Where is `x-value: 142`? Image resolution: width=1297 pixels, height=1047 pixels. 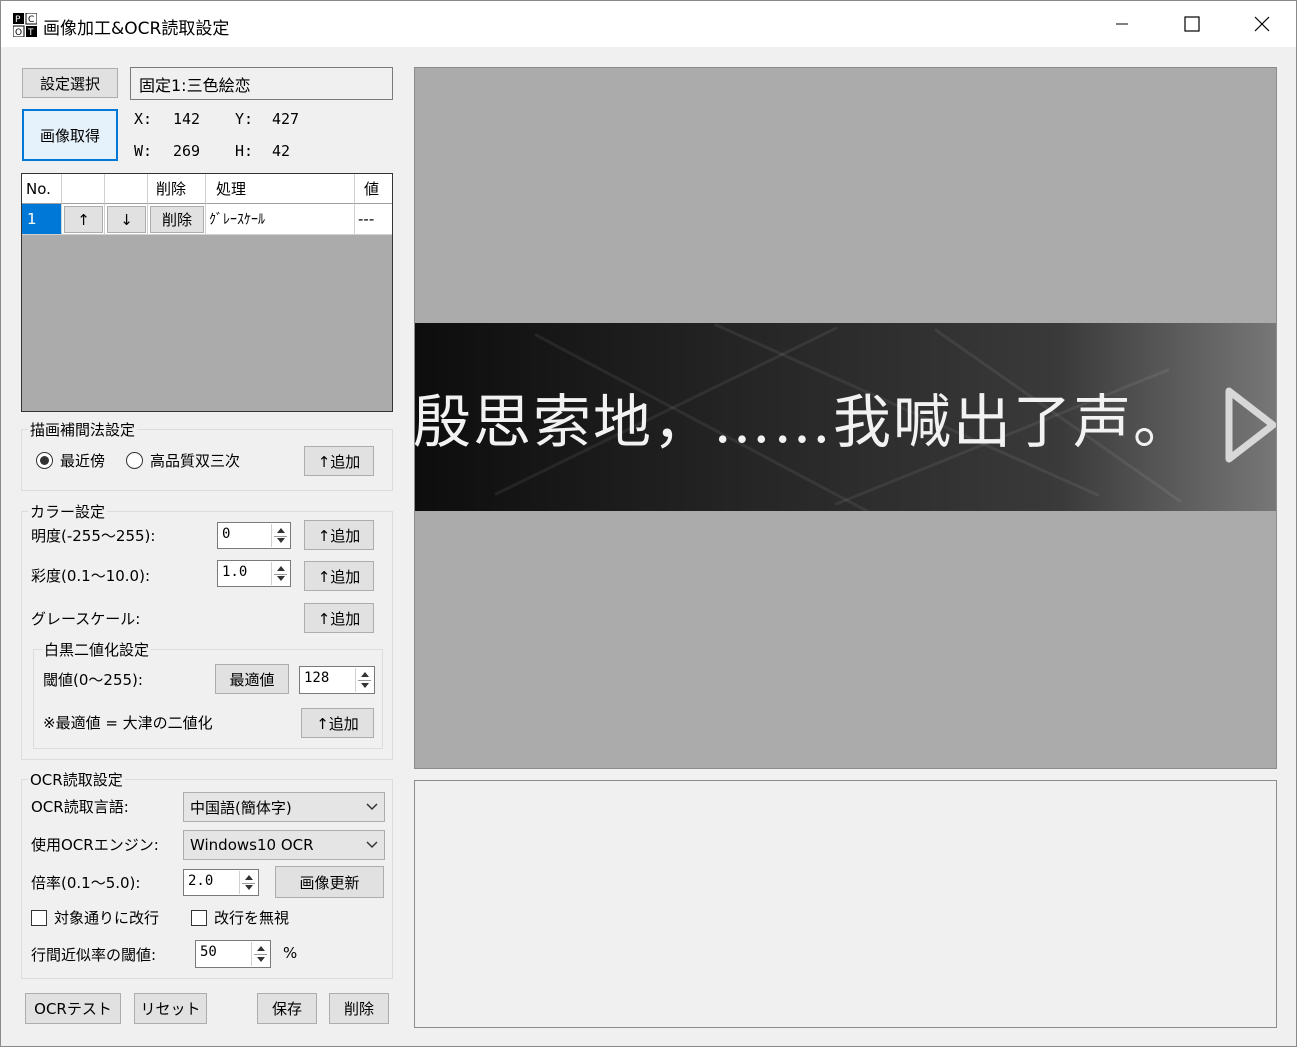 x-value: 142 is located at coordinates (187, 119).